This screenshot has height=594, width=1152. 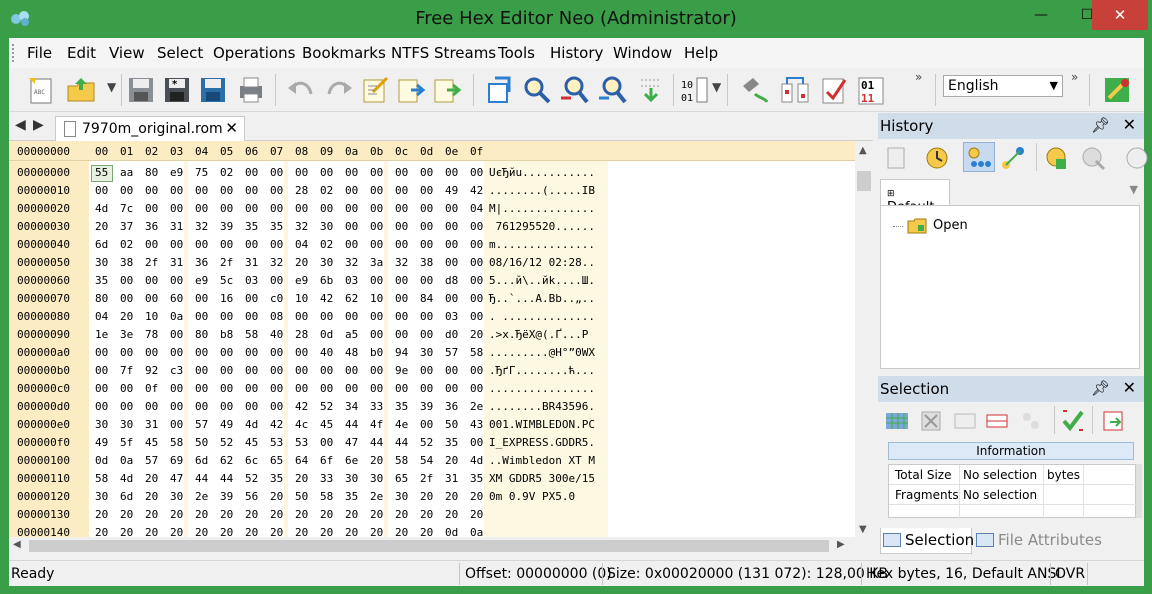 What do you see at coordinates (542, 280) in the screenshot?
I see `row-text: 5...й\..йk....Ш.` at bounding box center [542, 280].